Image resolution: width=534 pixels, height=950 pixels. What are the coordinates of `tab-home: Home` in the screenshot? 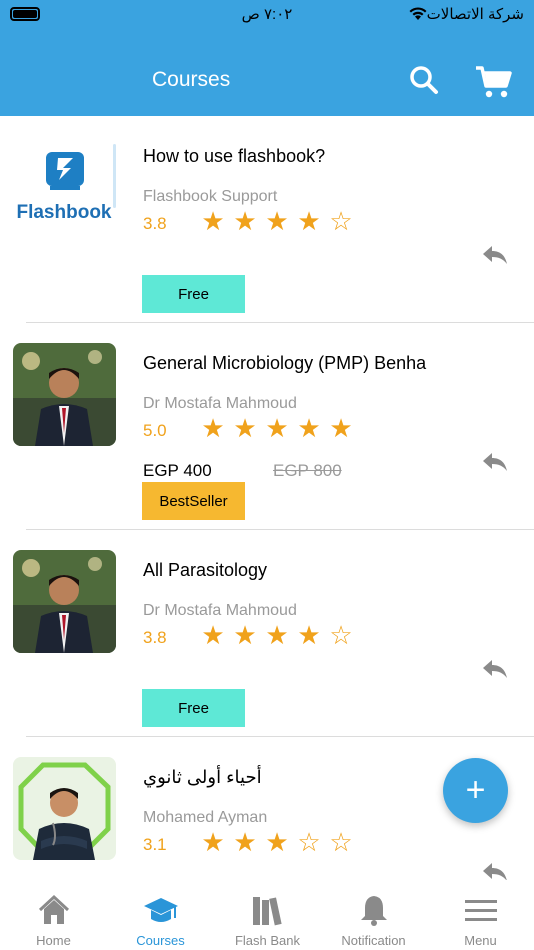 It's located at (53, 915).